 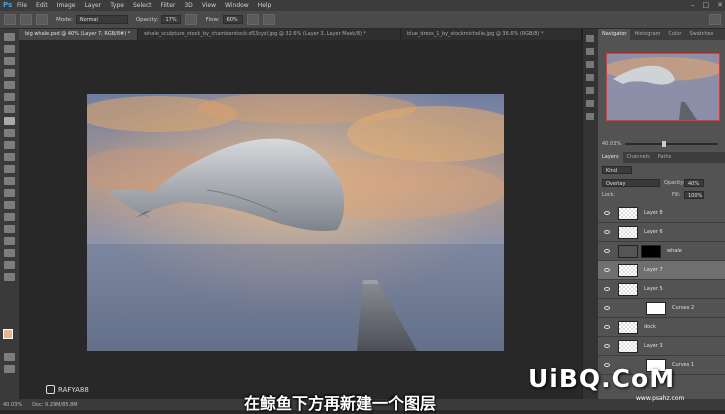 I want to click on type-tool-icon, so click(x=9, y=217).